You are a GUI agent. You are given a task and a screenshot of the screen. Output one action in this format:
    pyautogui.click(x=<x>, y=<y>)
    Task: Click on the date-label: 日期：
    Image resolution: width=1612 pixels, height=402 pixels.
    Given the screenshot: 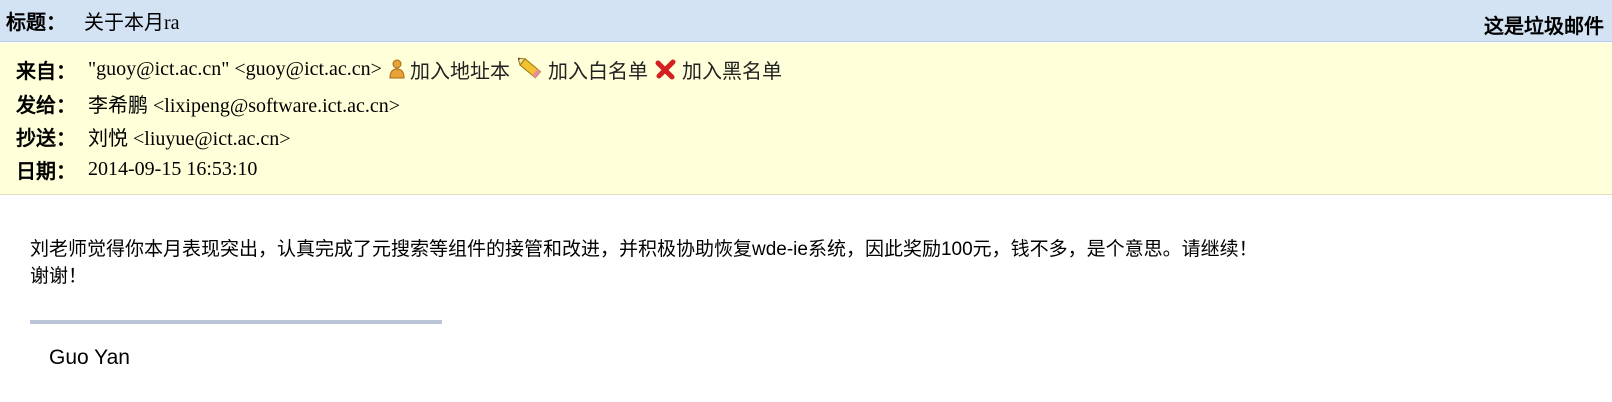 What is the action you would take?
    pyautogui.click(x=46, y=171)
    